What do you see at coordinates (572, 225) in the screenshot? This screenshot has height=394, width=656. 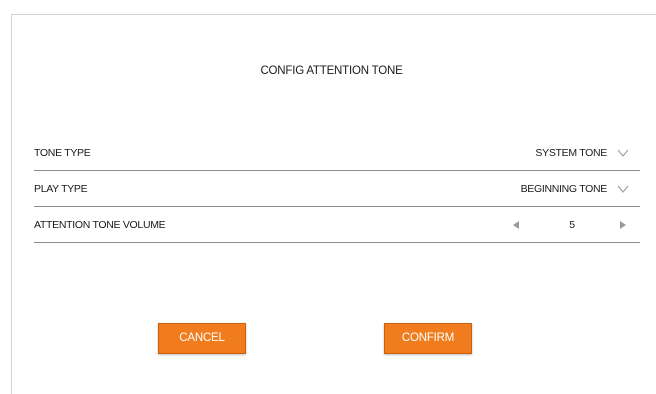 I see `volume-value: 5` at bounding box center [572, 225].